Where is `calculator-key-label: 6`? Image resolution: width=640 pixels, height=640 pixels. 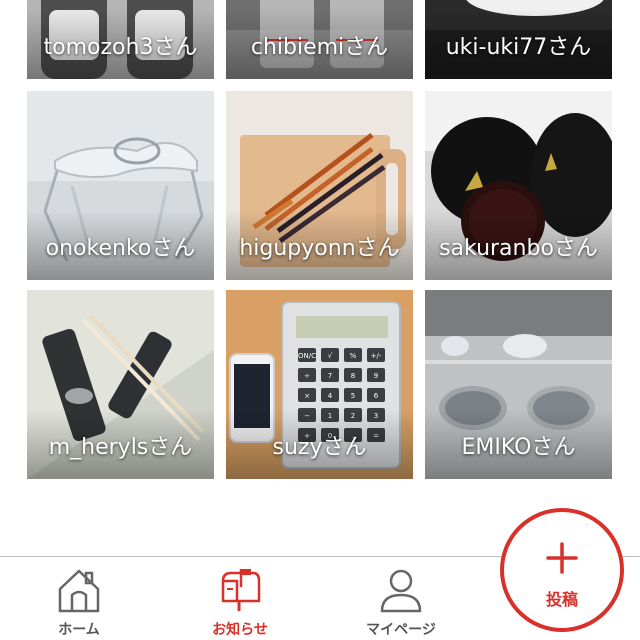 calculator-key-label: 6 is located at coordinates (376, 396).